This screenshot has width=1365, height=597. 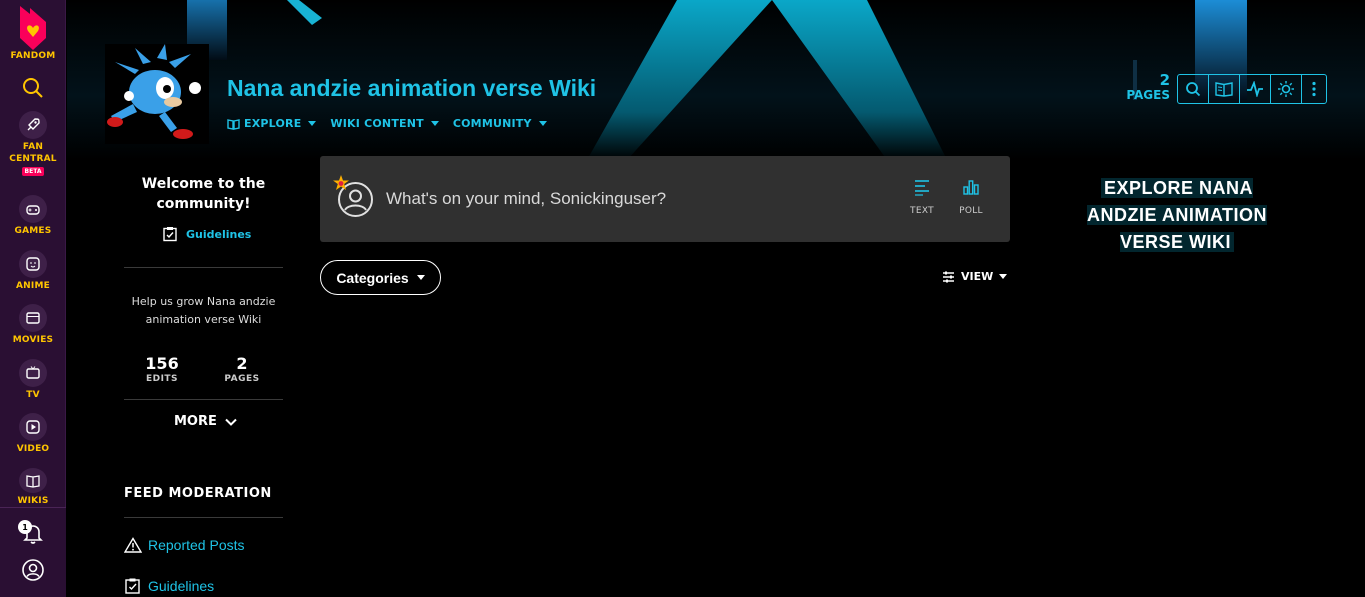 I want to click on more-label: MORE, so click(x=195, y=421).